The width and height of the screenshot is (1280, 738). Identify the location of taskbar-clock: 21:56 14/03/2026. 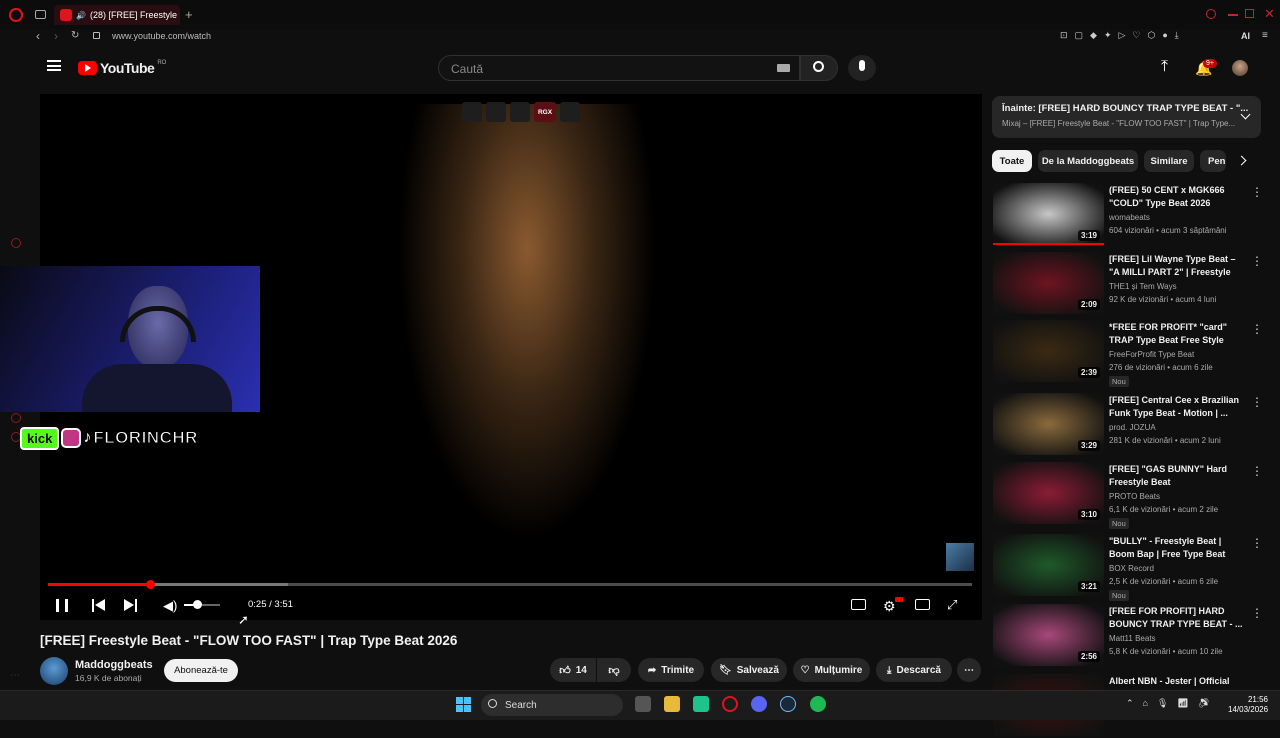
(1248, 705).